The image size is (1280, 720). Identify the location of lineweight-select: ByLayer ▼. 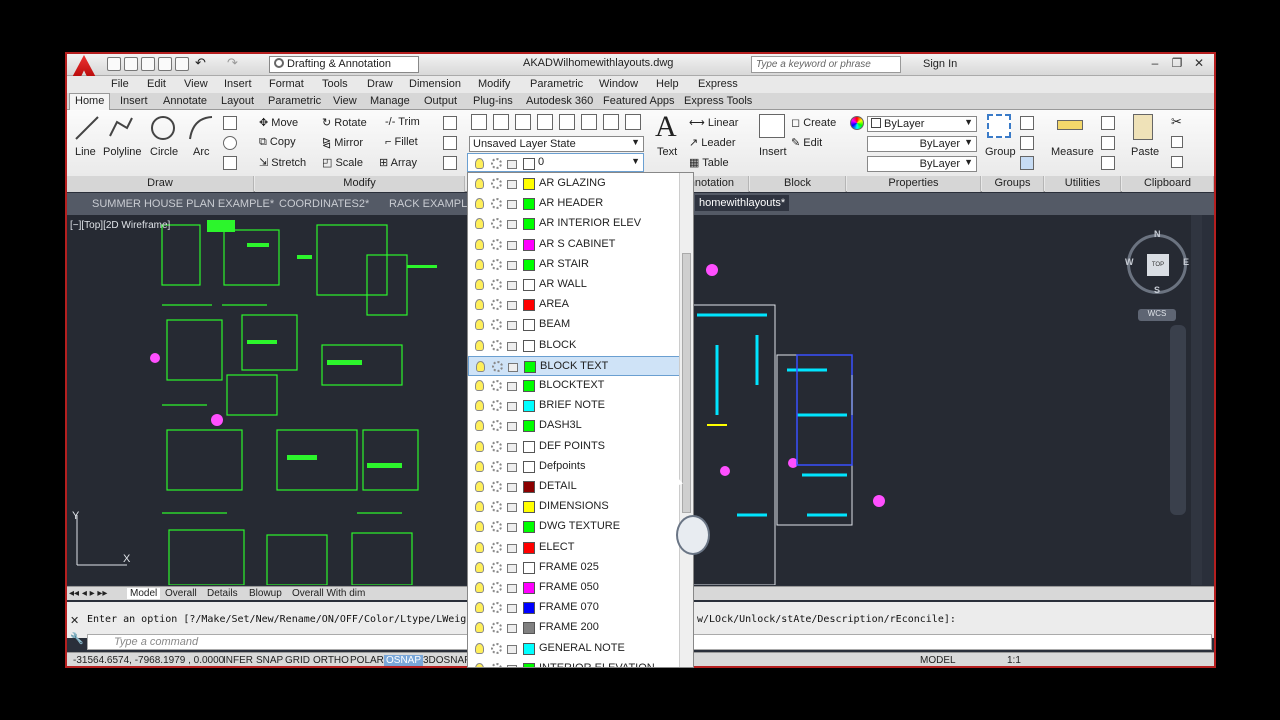
(922, 144).